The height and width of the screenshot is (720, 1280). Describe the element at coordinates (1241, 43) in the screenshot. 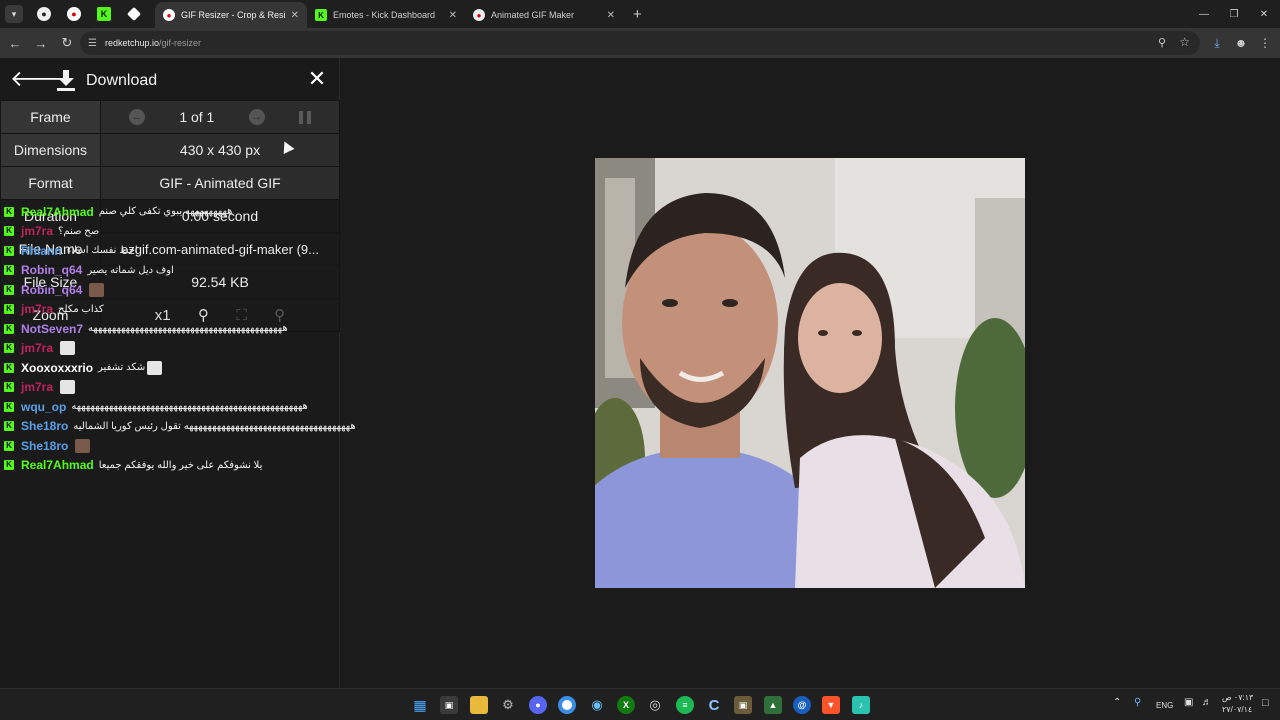

I see `profile-icon: ☻` at that location.